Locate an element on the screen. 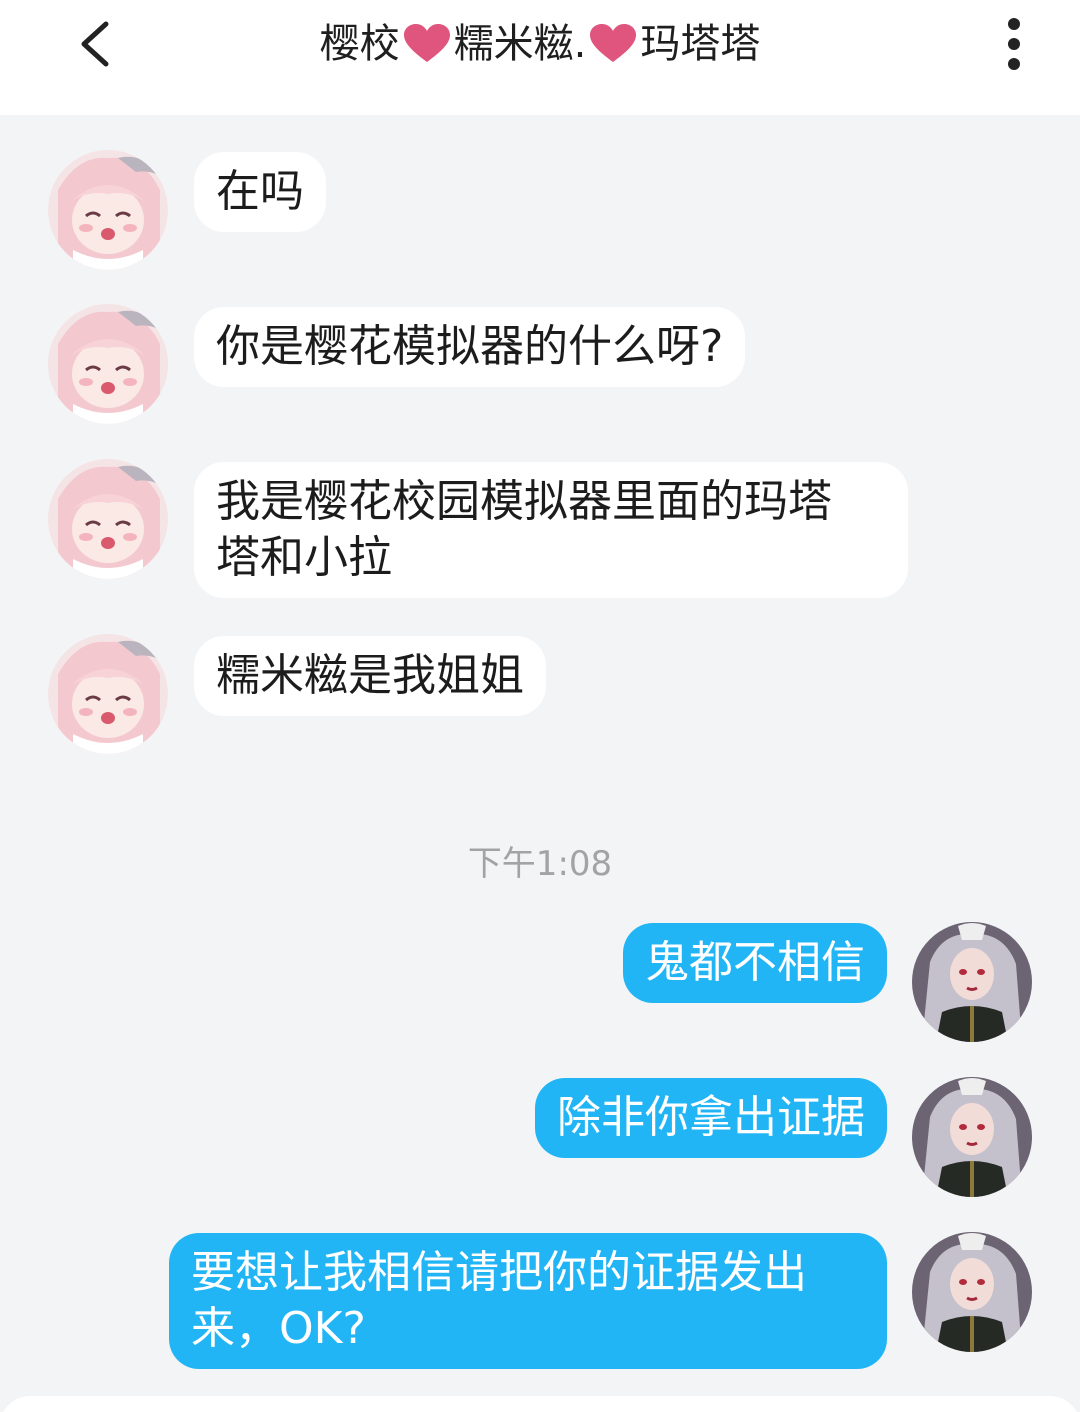 The image size is (1080, 1412). message-line: 在吗 is located at coordinates (260, 191).